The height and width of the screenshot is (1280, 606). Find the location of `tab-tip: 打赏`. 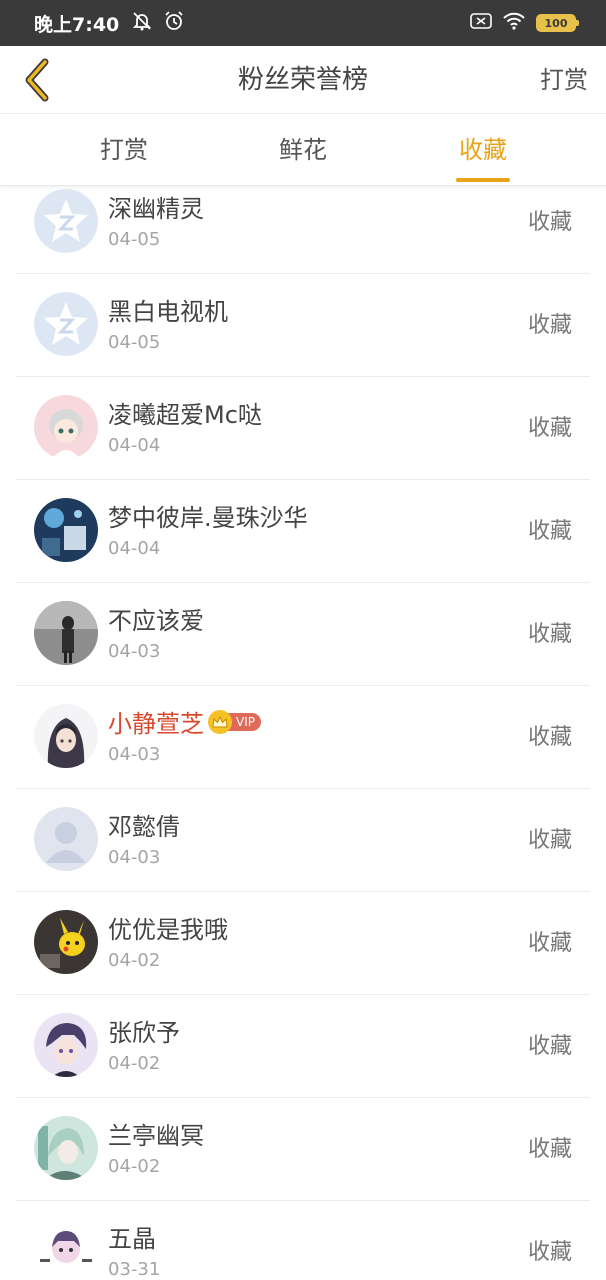

tab-tip: 打赏 is located at coordinates (124, 150).